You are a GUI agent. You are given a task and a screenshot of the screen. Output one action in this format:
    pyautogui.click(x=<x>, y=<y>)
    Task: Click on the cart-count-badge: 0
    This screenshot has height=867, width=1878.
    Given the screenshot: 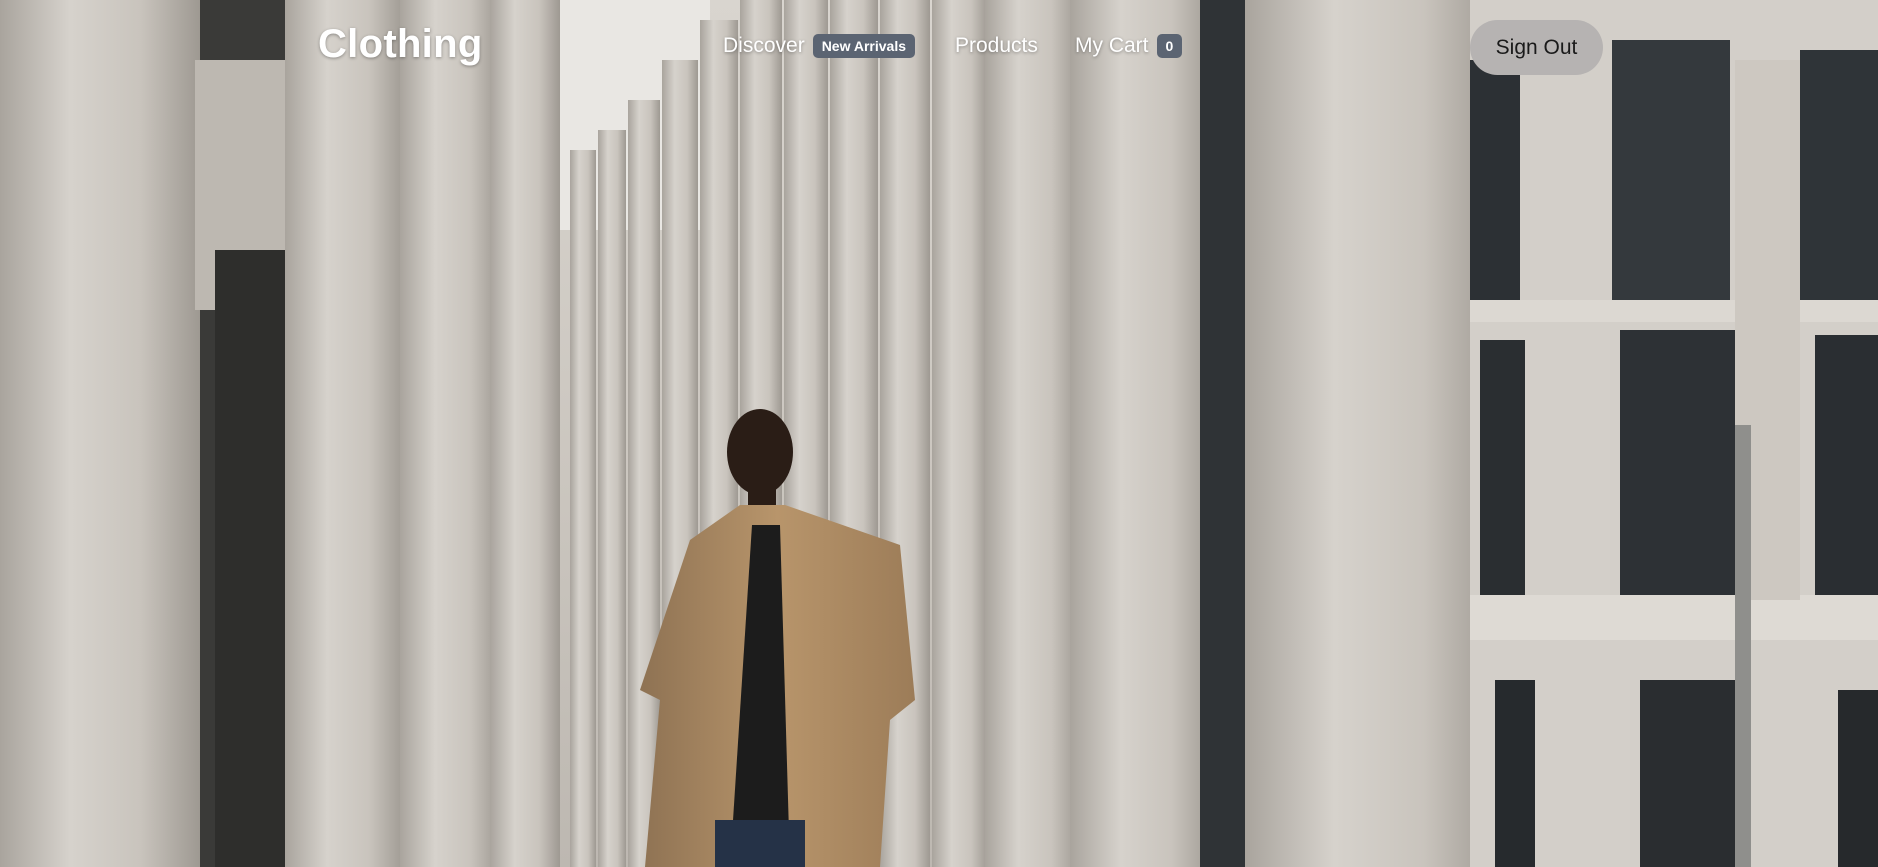 What is the action you would take?
    pyautogui.click(x=1169, y=46)
    